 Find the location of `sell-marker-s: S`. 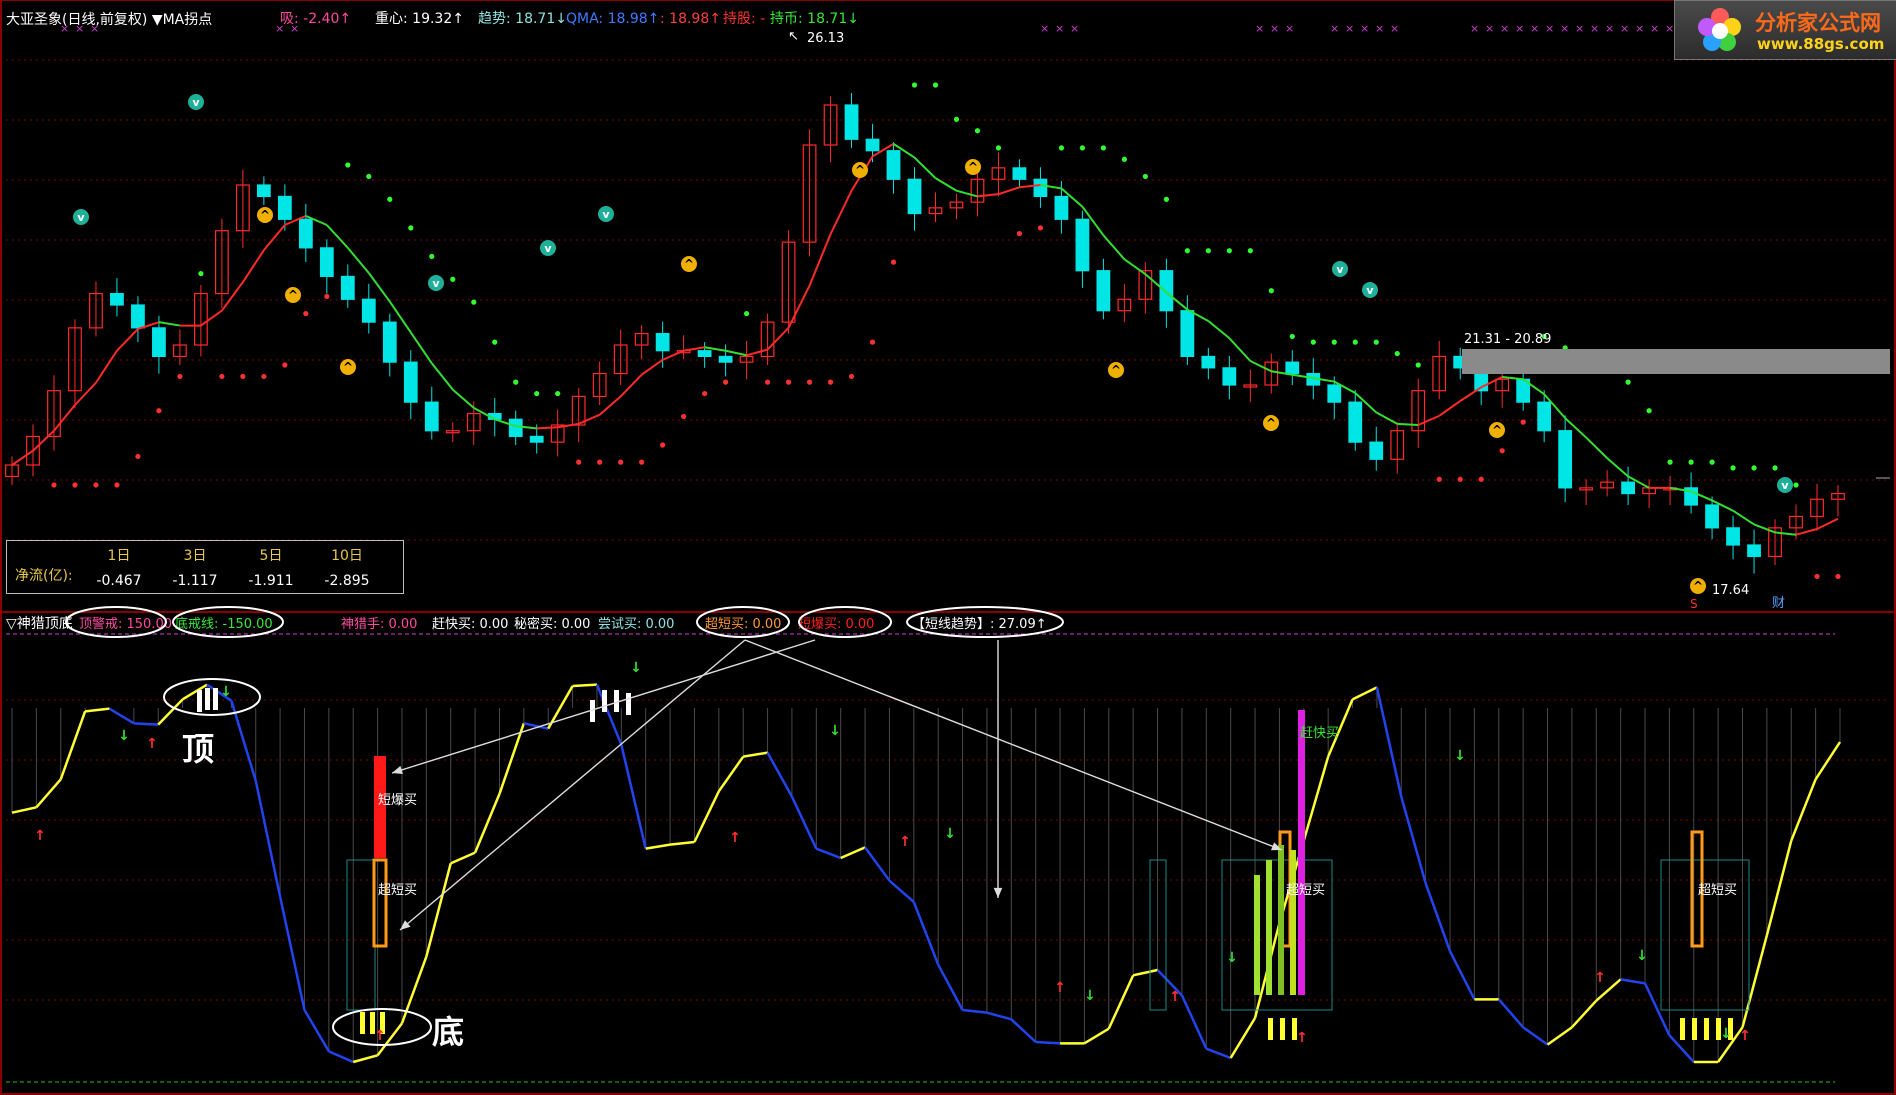

sell-marker-s: S is located at coordinates (1694, 604).